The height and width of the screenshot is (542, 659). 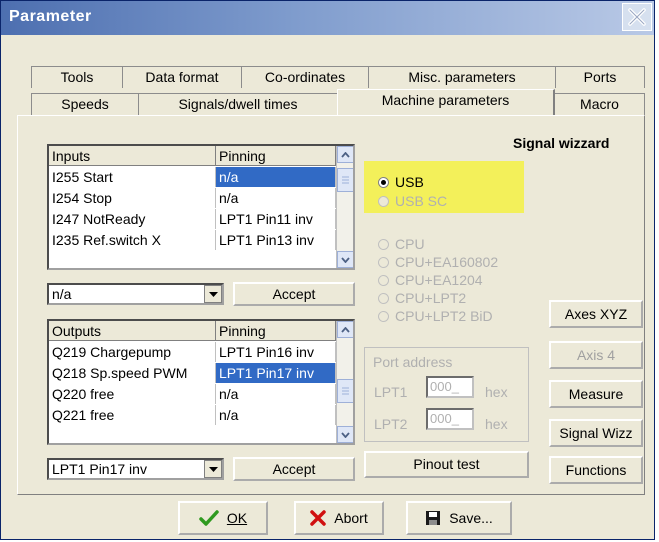 I want to click on outputs-scrollbar, so click(x=344, y=382).